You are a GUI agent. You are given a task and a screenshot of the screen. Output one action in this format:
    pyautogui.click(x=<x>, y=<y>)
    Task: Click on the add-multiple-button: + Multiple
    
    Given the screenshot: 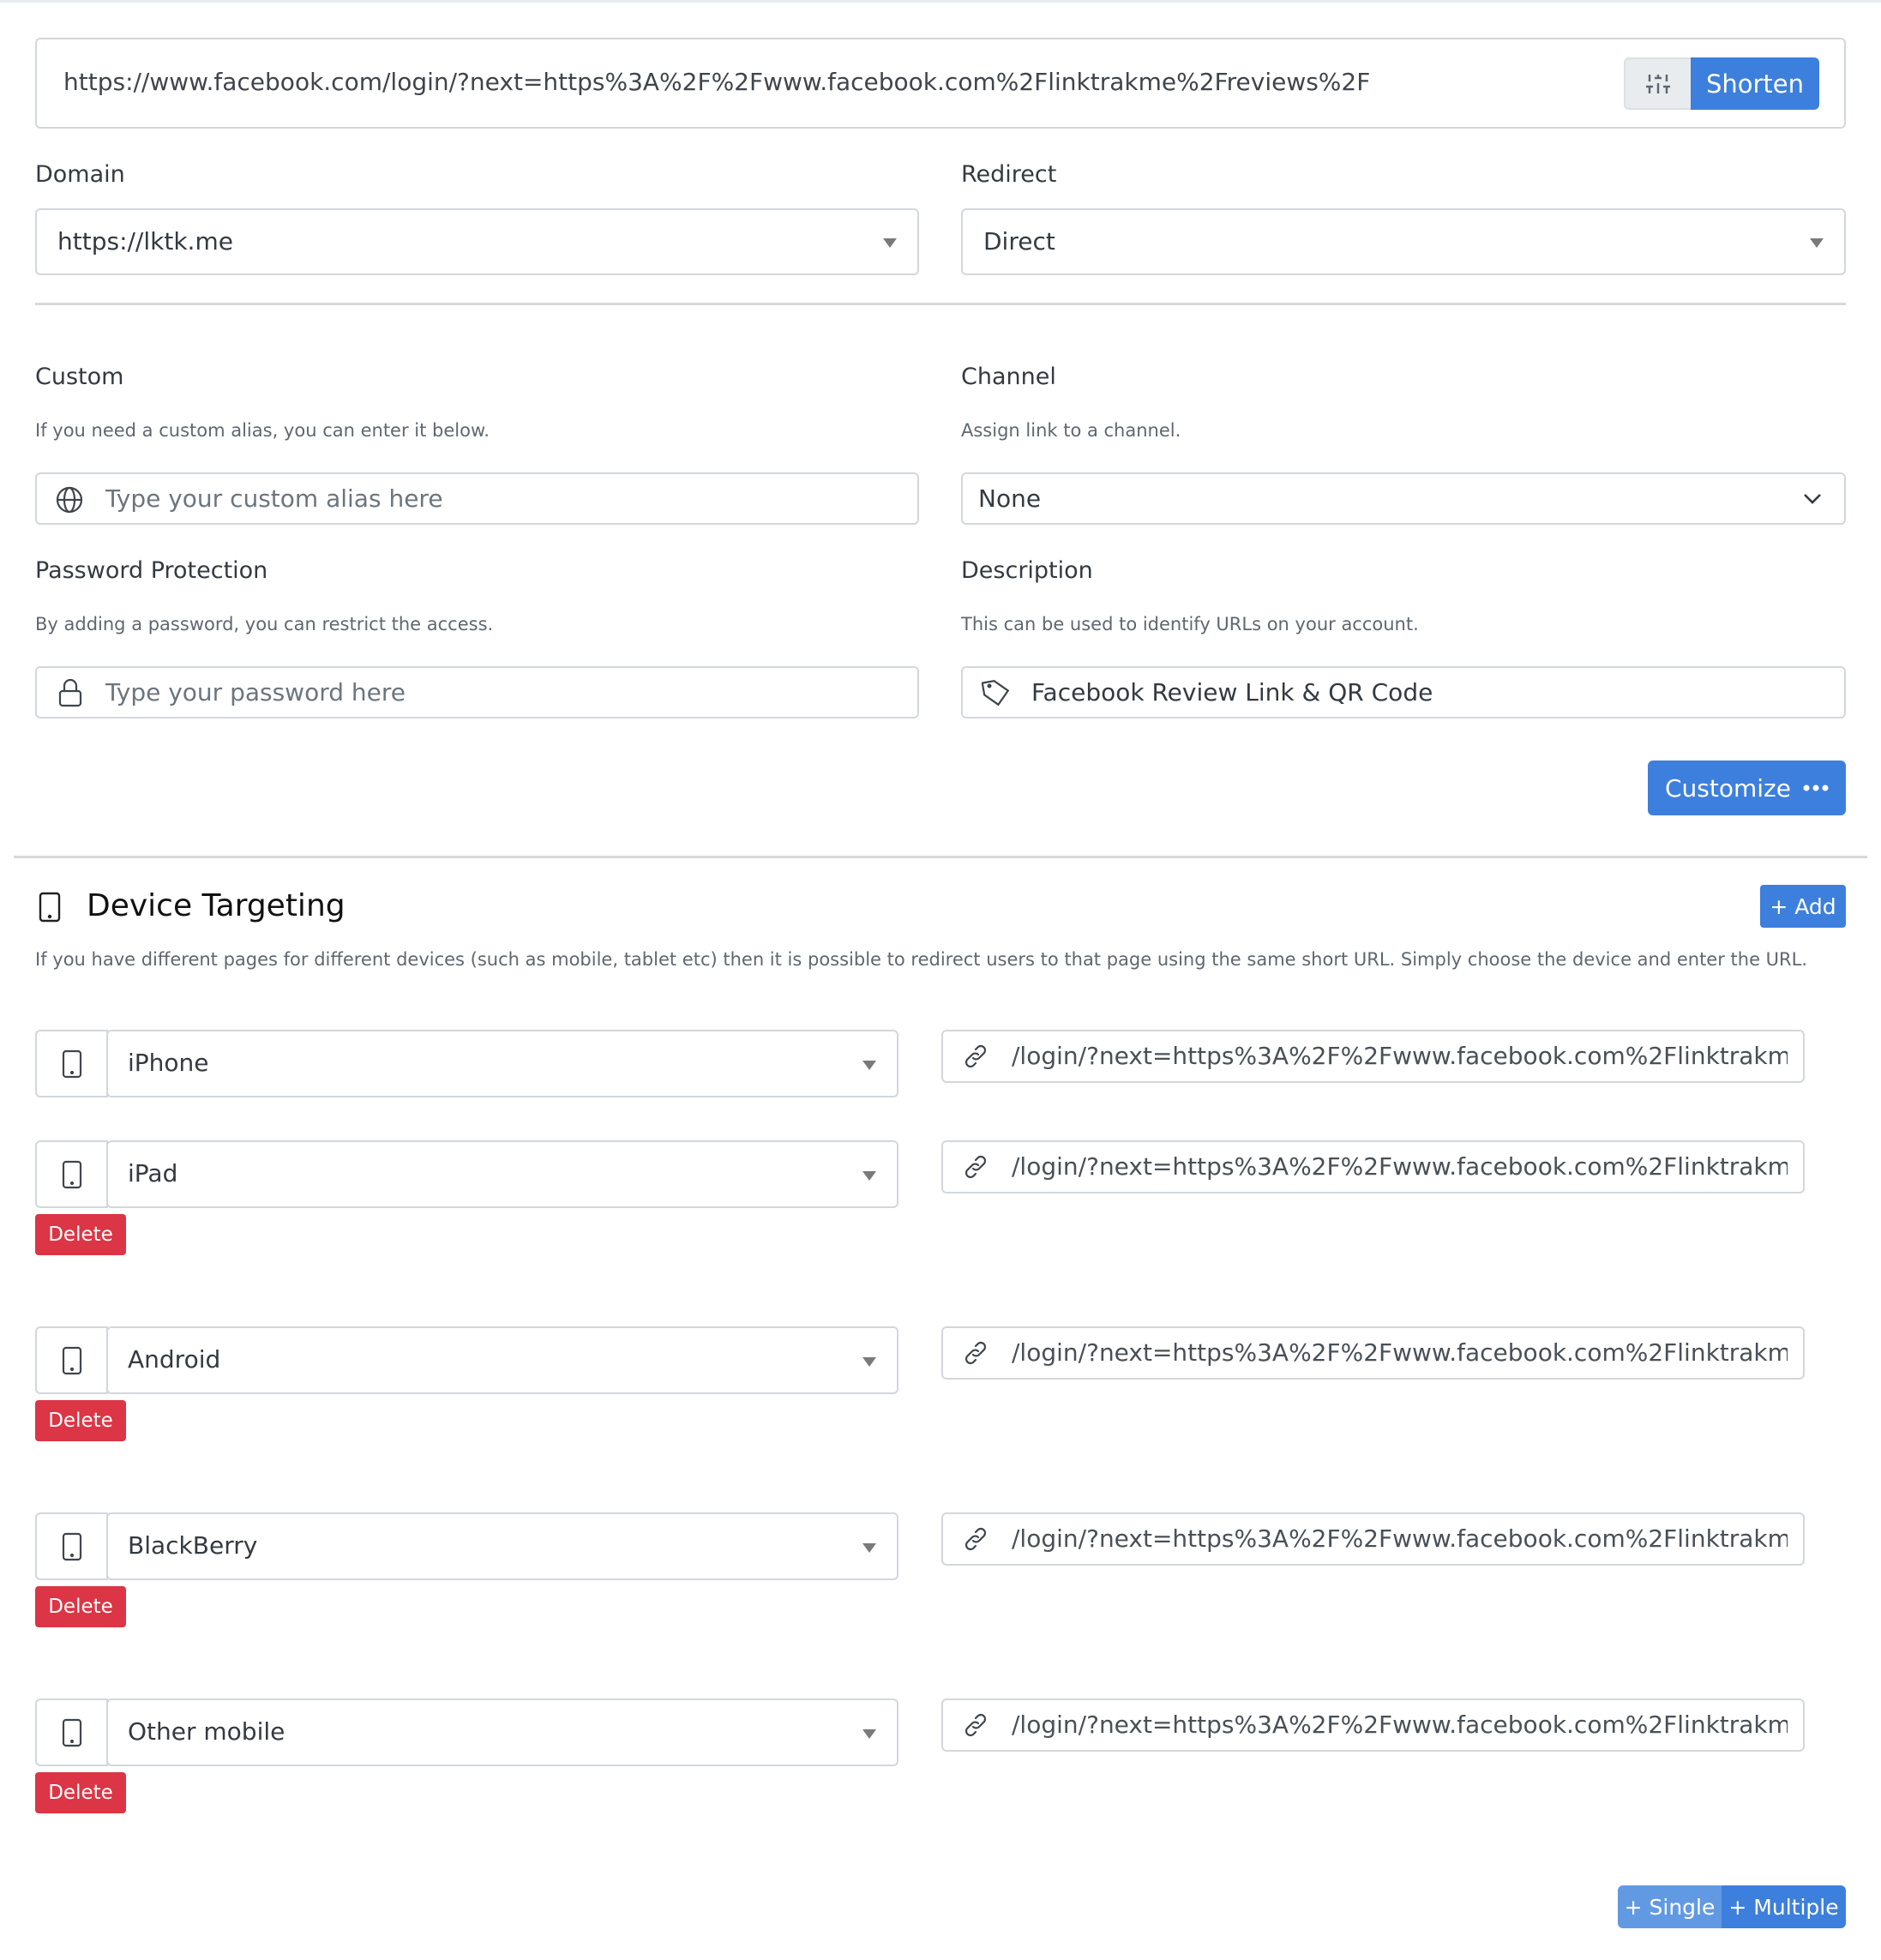 What is the action you would take?
    pyautogui.click(x=1784, y=1906)
    